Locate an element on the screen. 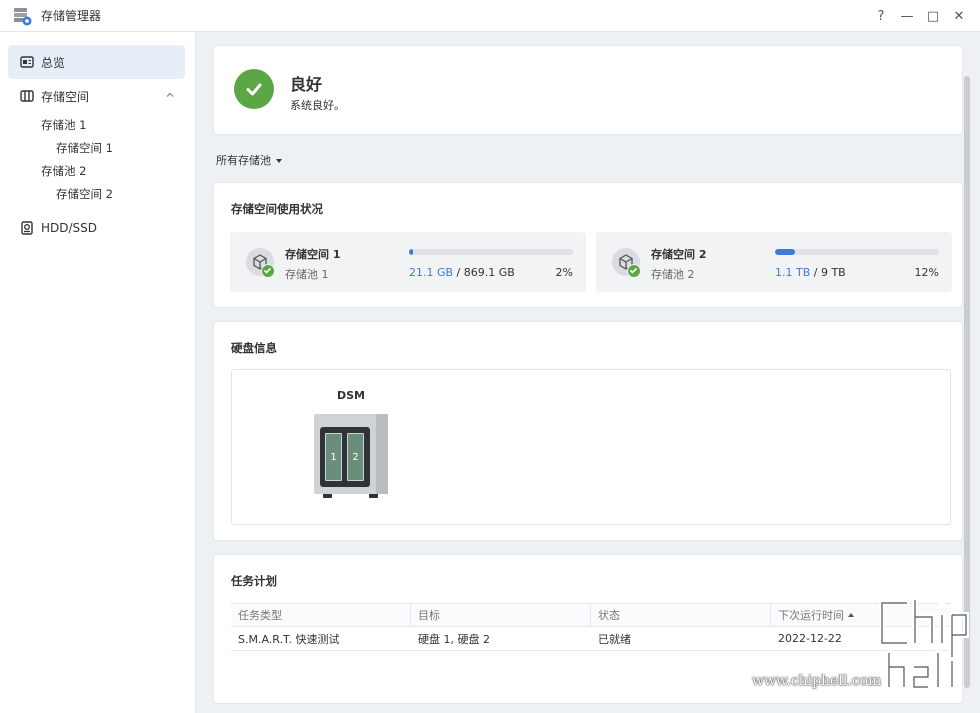  status-title: 良好 is located at coordinates (306, 84).